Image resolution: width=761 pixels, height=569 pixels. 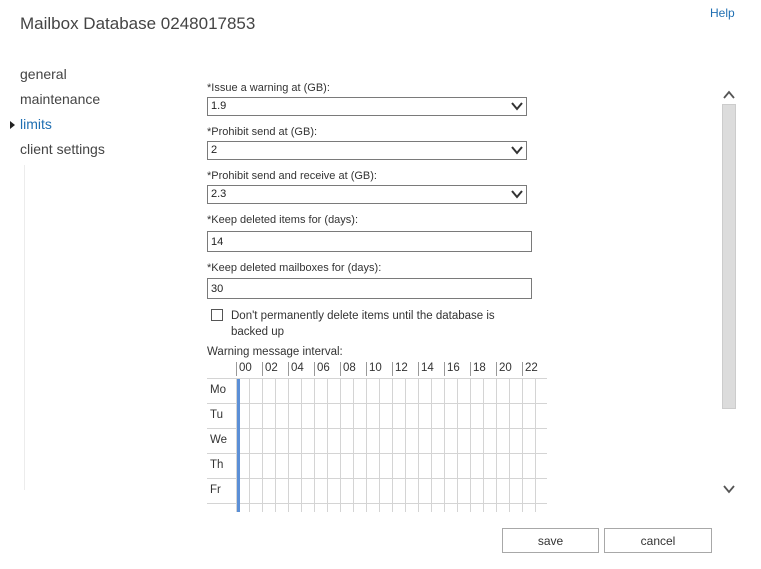 I want to click on day-label: We, so click(x=219, y=440).